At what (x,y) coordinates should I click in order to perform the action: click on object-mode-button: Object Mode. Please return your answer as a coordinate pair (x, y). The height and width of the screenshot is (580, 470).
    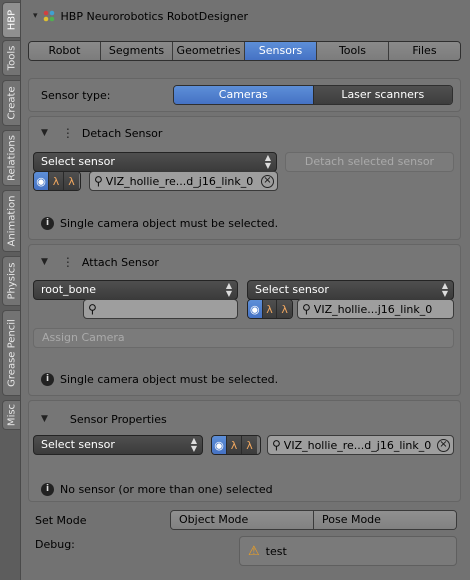
    Looking at the image, I should click on (242, 520).